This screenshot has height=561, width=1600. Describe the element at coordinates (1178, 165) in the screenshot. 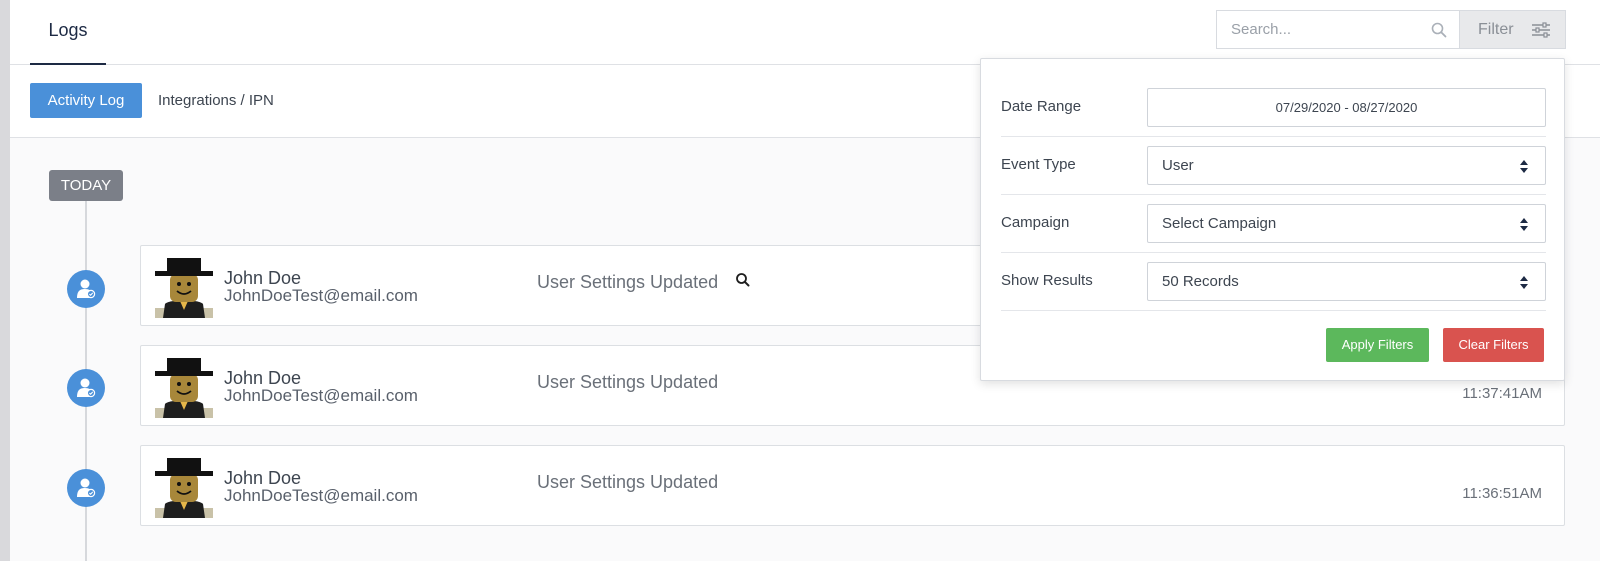

I see `event-type-value: User` at that location.